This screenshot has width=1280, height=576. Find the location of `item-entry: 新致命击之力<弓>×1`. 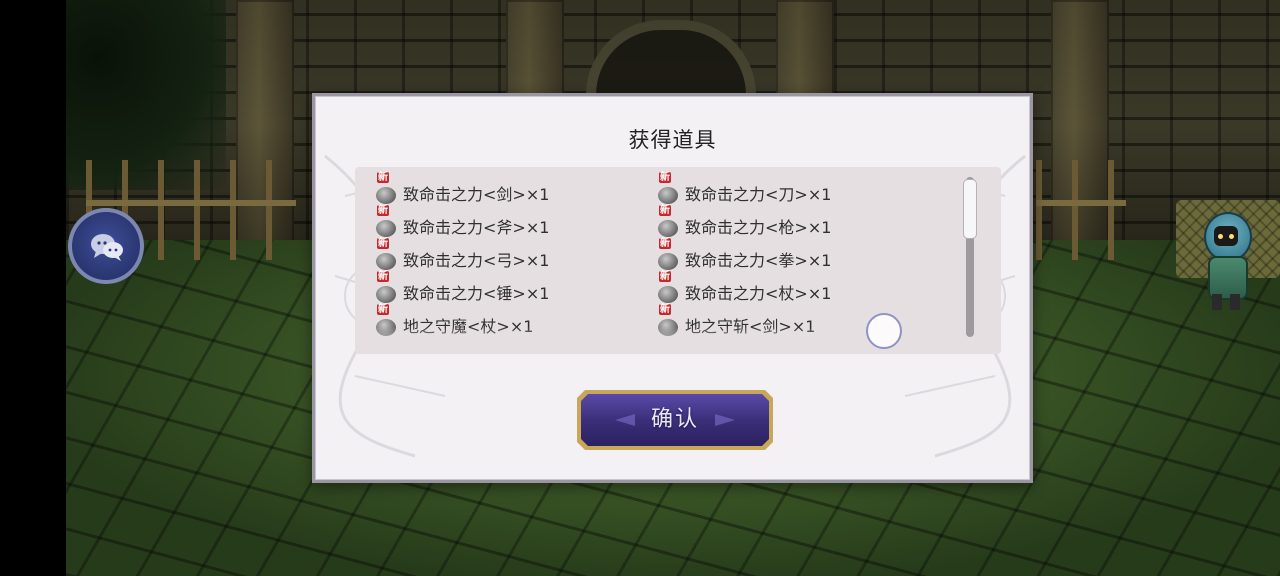

item-entry: 新致命击之力<弓>×1 is located at coordinates (516, 254).